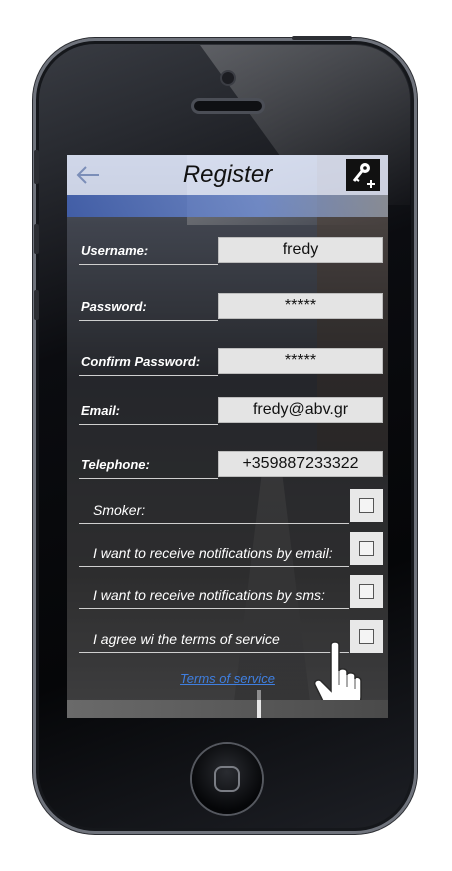  I want to click on telephone-underline, so click(148, 478).